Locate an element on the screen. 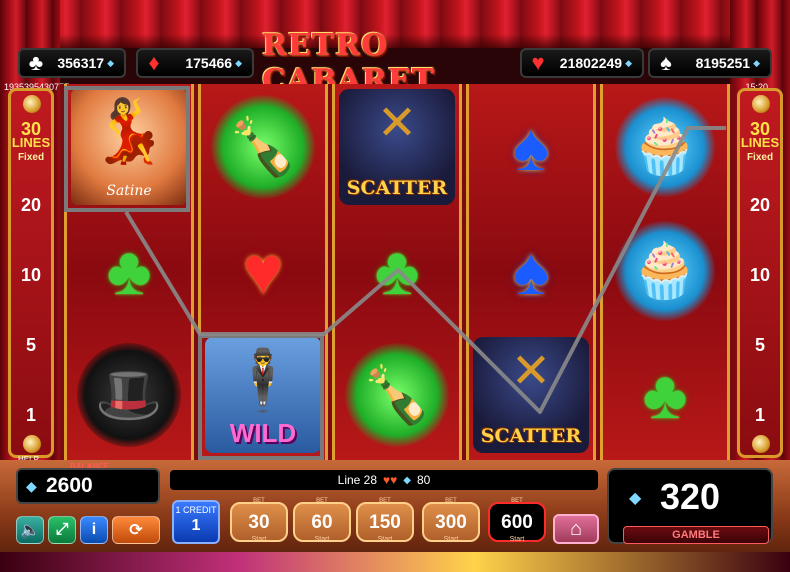 The height and width of the screenshot is (572, 790). heart-suit-icon: ♥ is located at coordinates (538, 62).